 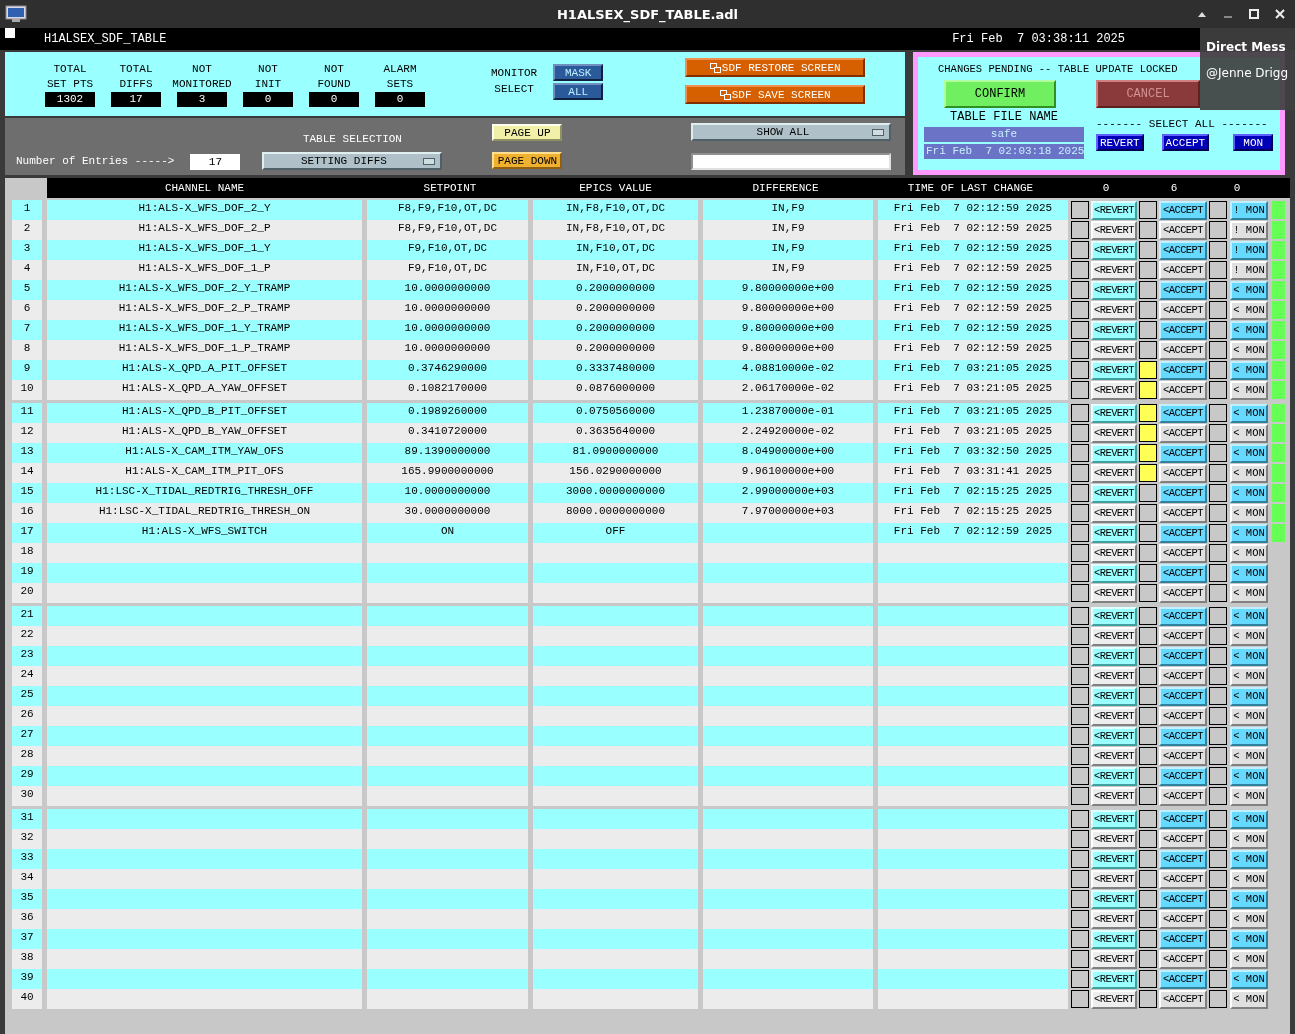 What do you see at coordinates (791, 161) in the screenshot?
I see `input-field` at bounding box center [791, 161].